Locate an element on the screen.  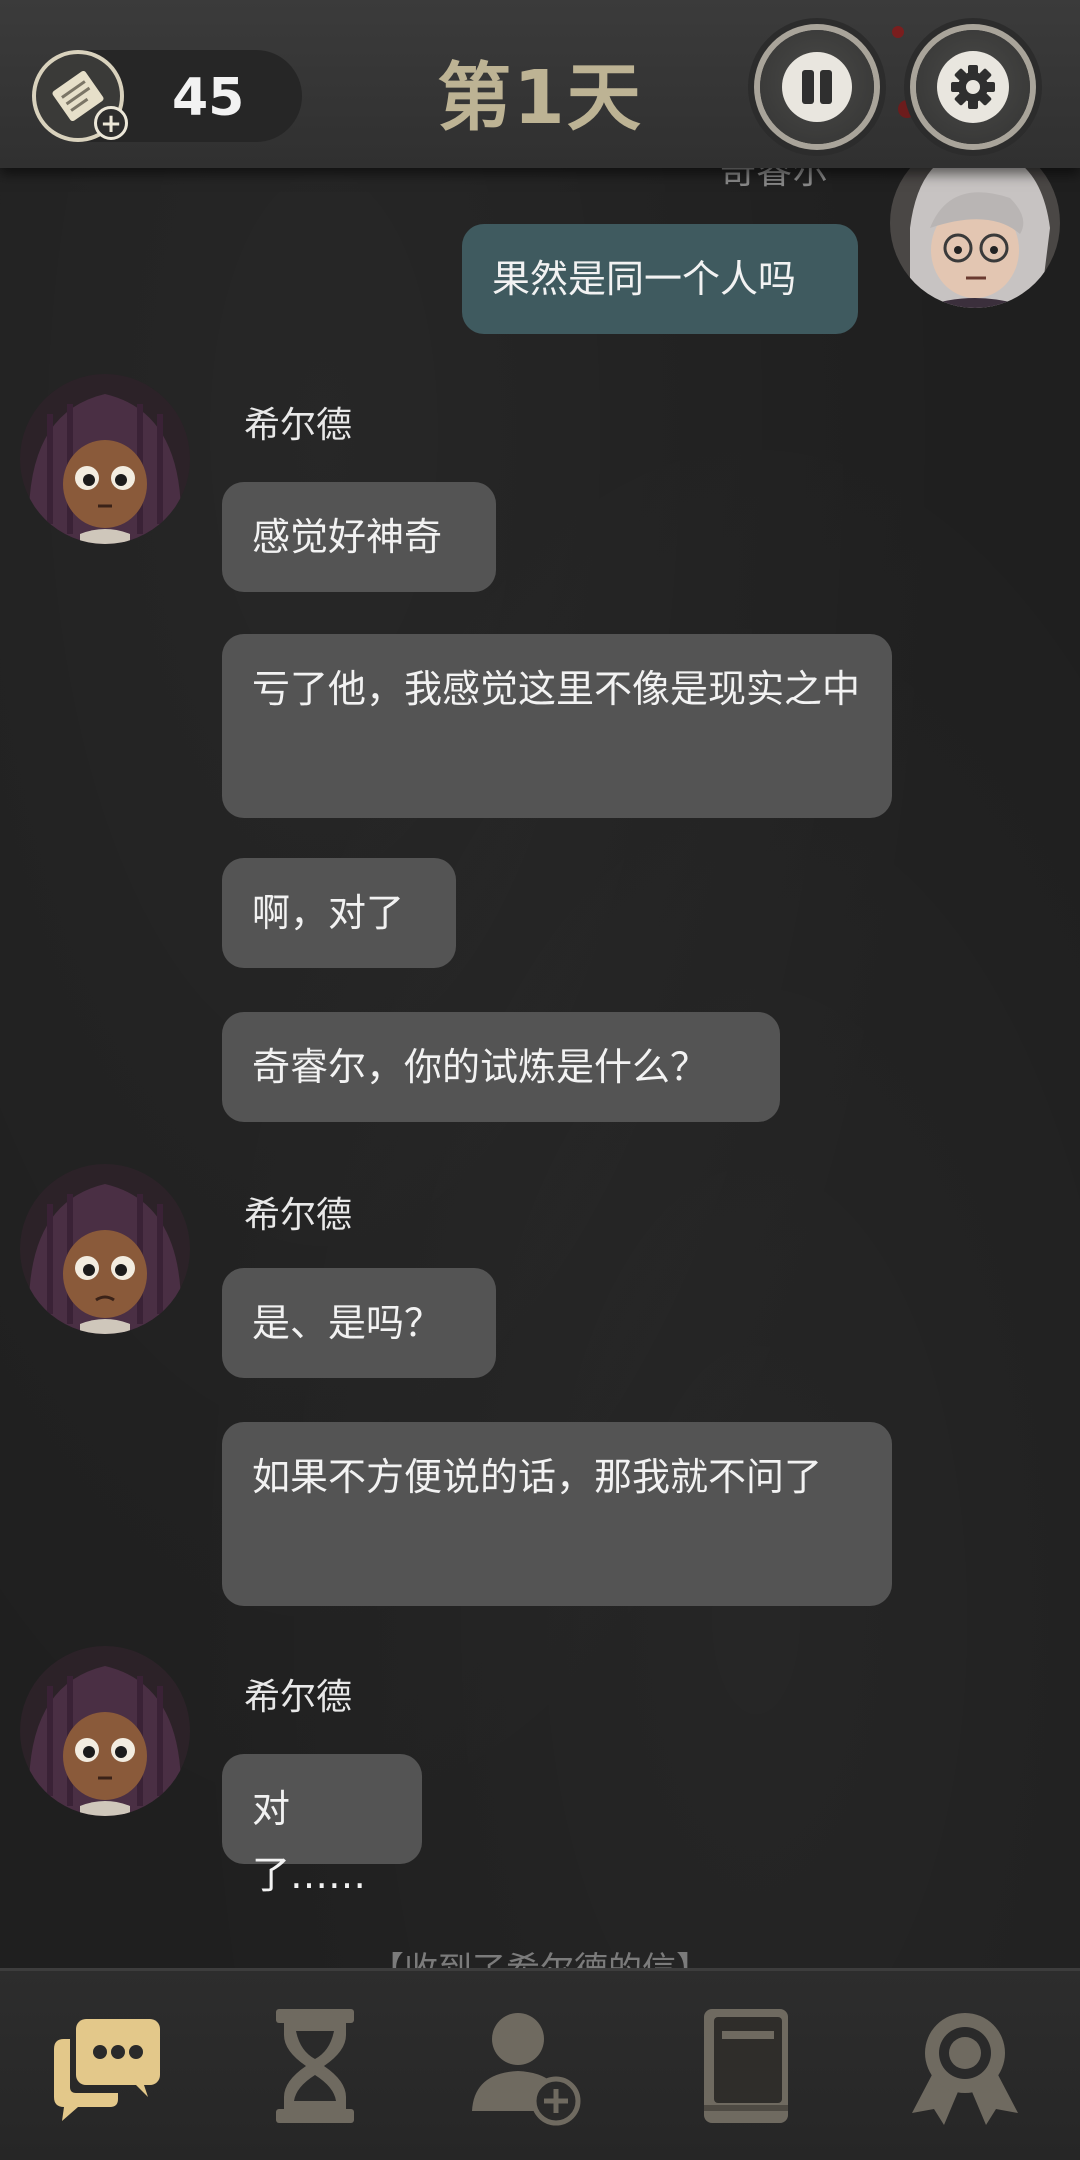
nav-hourglass is located at coordinates (315, 2066).